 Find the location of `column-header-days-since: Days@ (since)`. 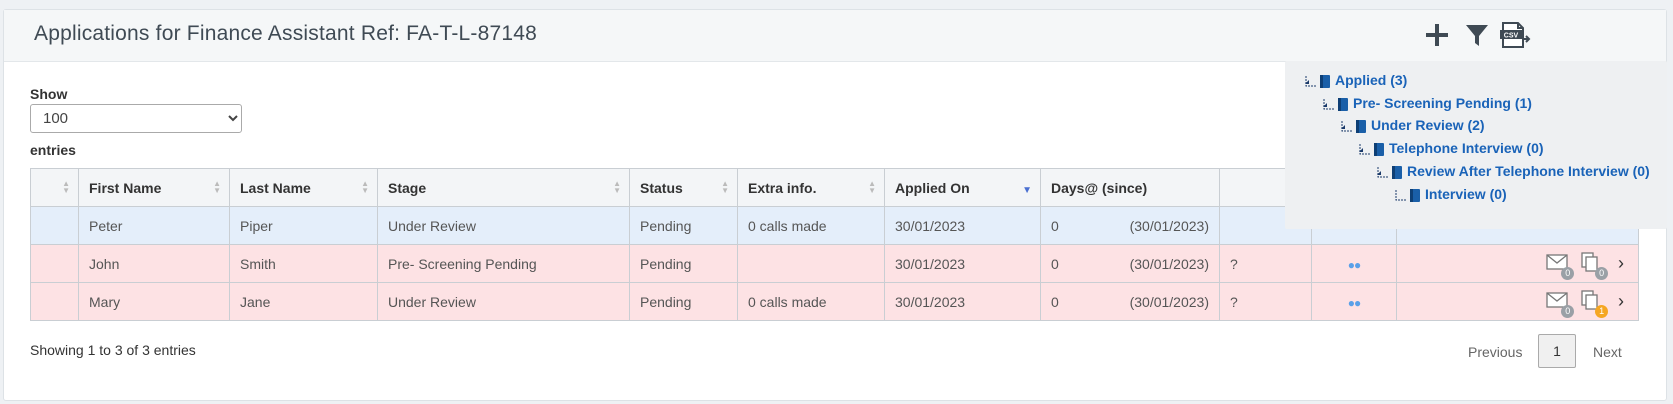

column-header-days-since: Days@ (since) is located at coordinates (1130, 187).